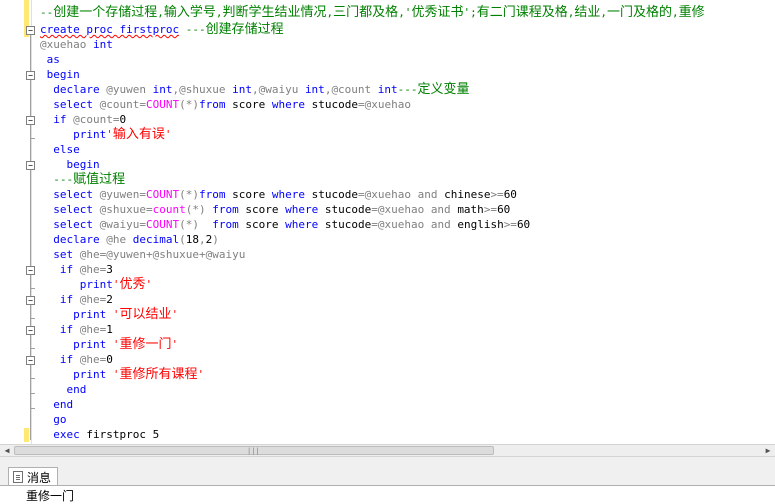 This screenshot has height=504, width=775. Describe the element at coordinates (82, 179) in the screenshot. I see `code-line: ---赋值过程` at that location.